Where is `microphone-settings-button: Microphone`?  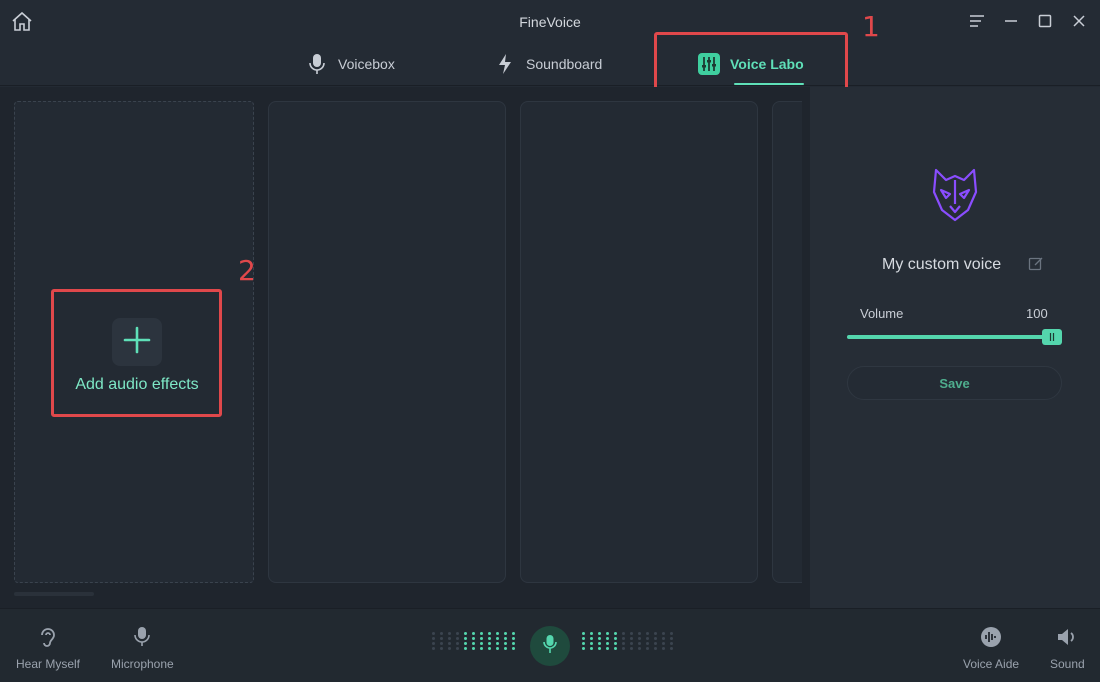
microphone-settings-button: Microphone is located at coordinates (142, 648).